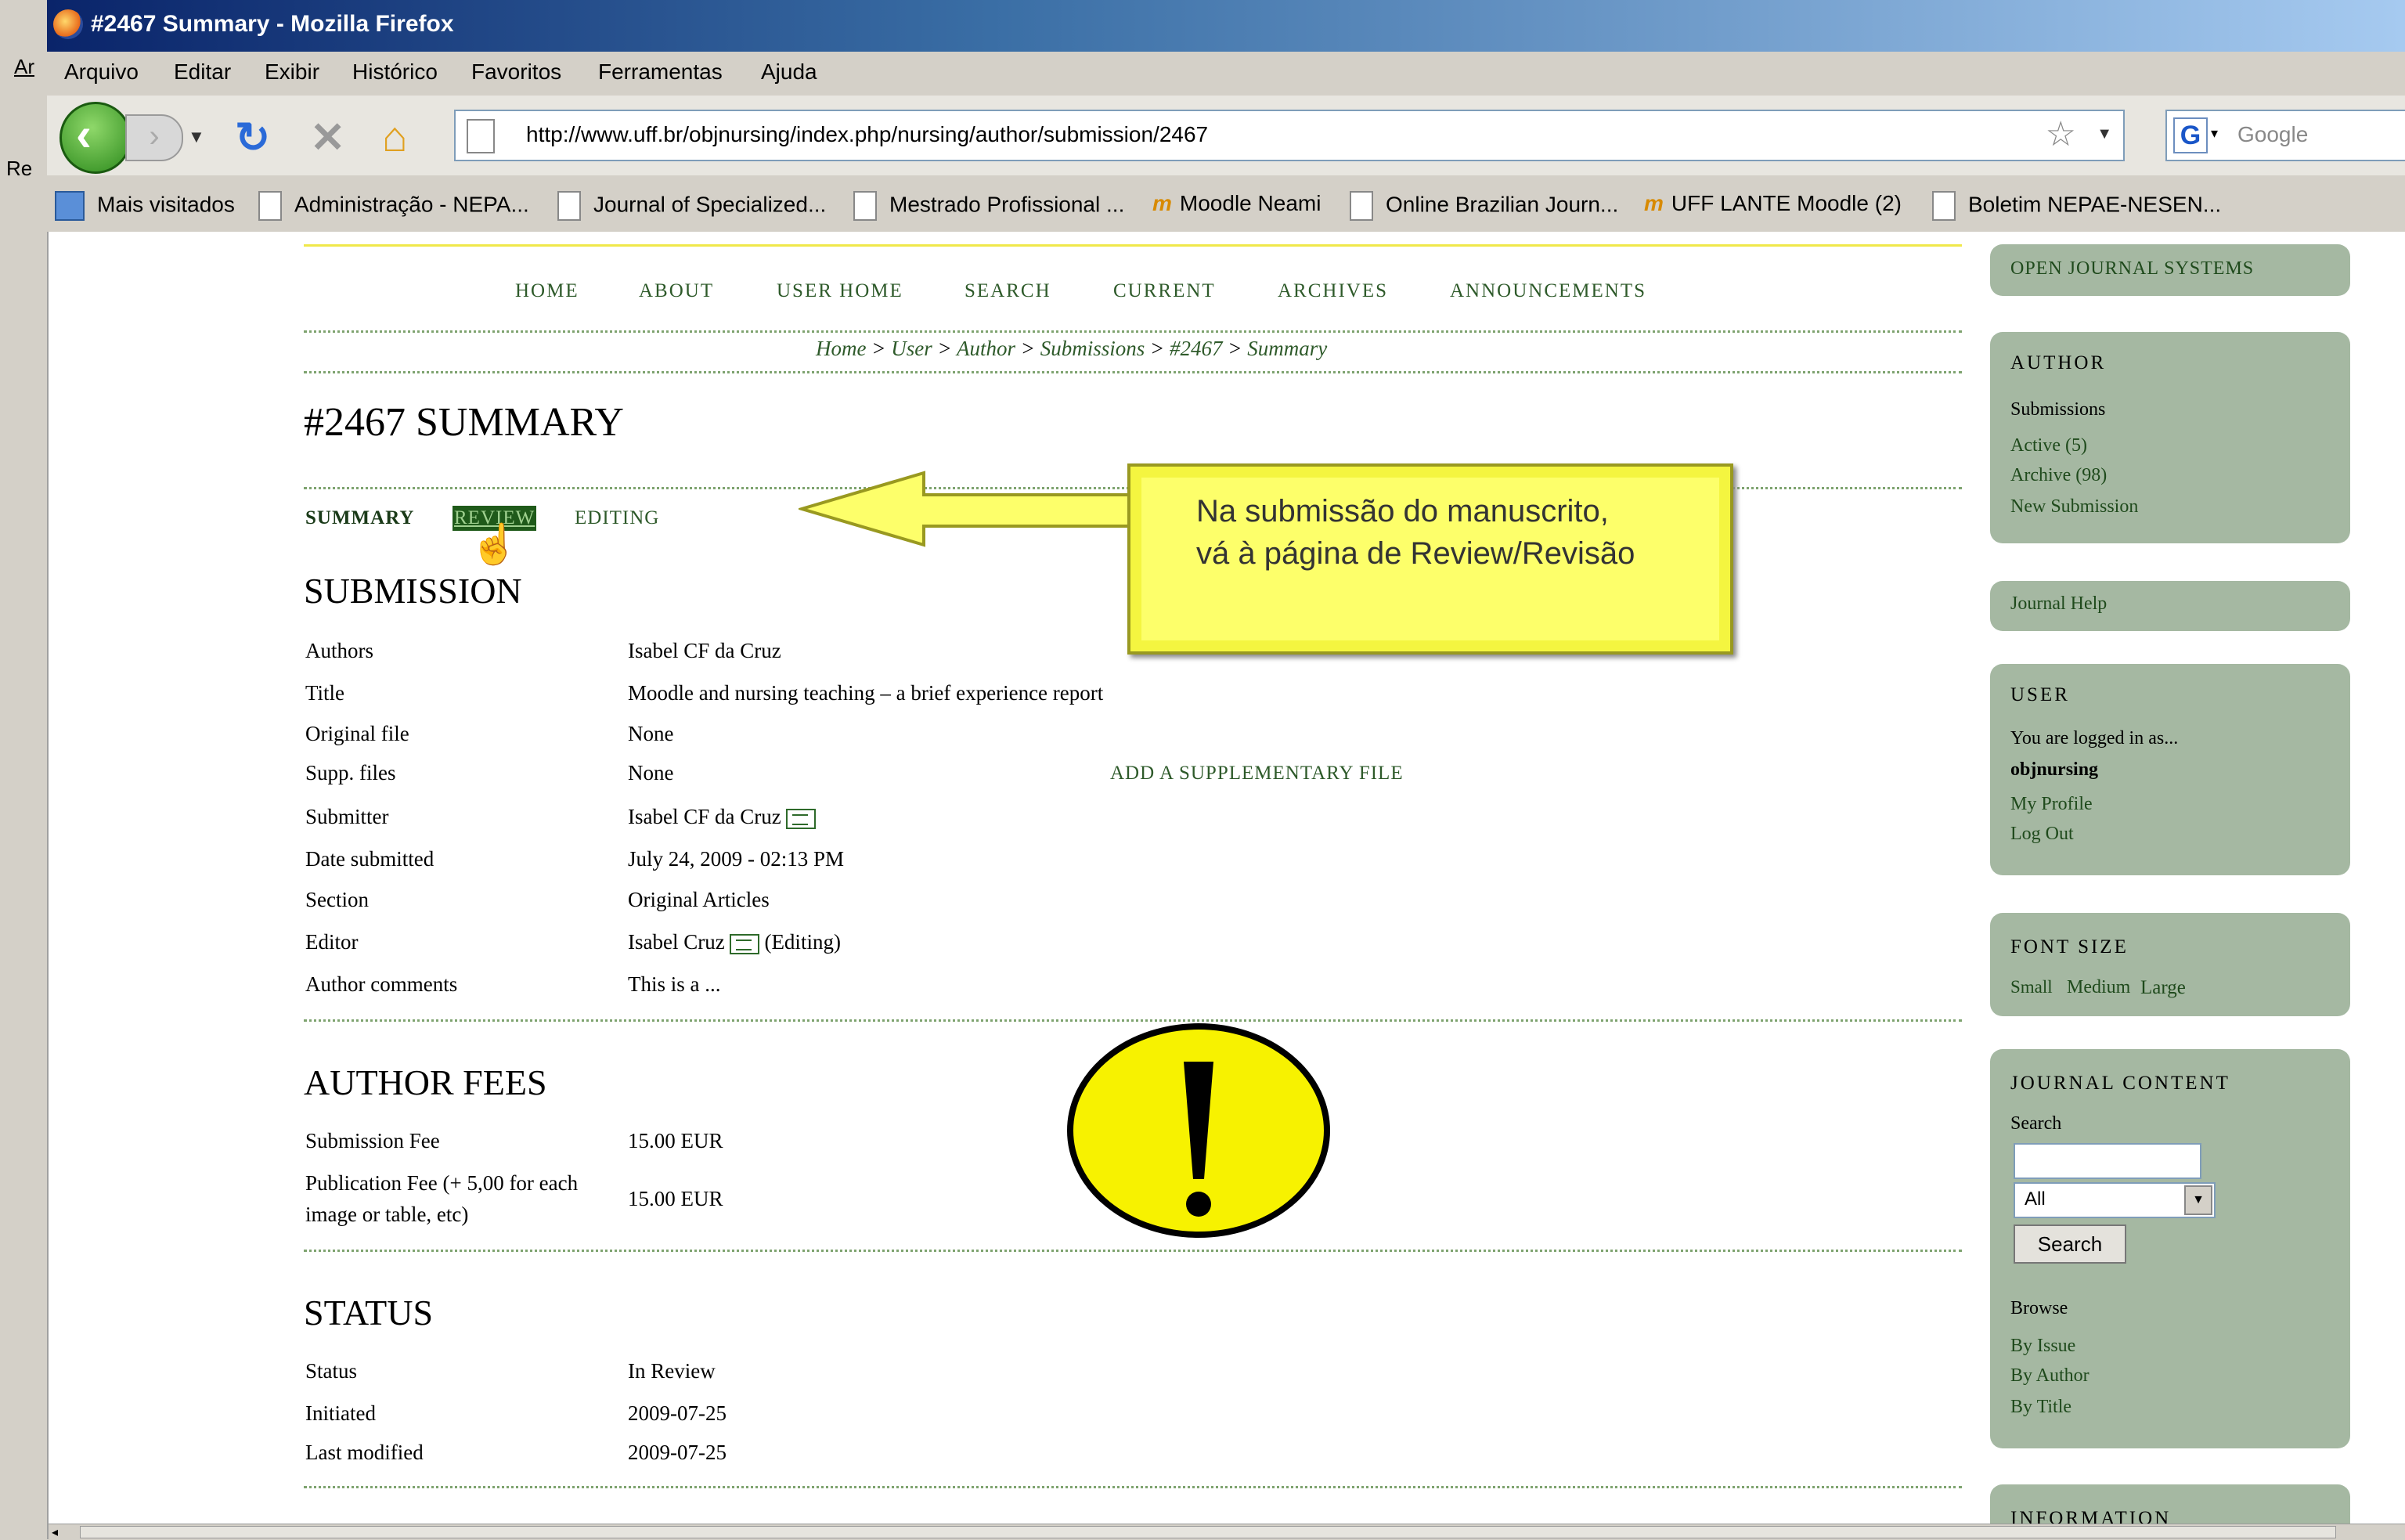  What do you see at coordinates (911, 348) in the screenshot?
I see `breadcrumb-user: User` at bounding box center [911, 348].